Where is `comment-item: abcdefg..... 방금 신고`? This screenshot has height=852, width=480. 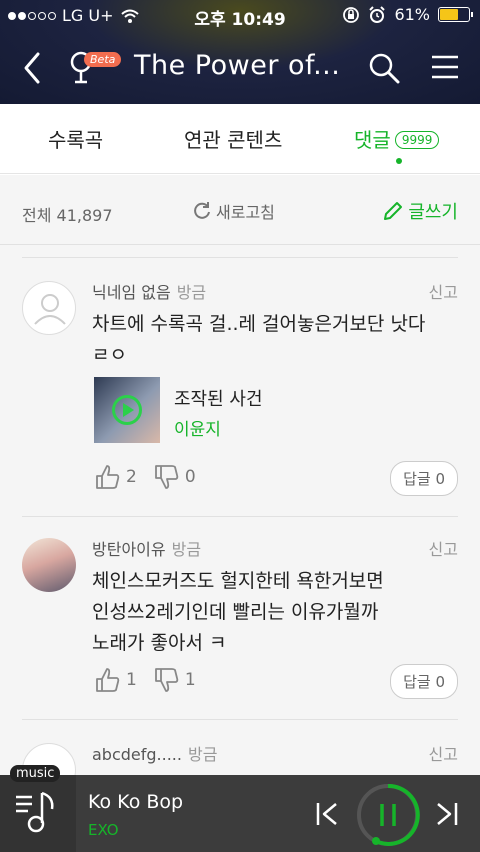 comment-item: abcdefg..... 방금 신고 is located at coordinates (240, 747).